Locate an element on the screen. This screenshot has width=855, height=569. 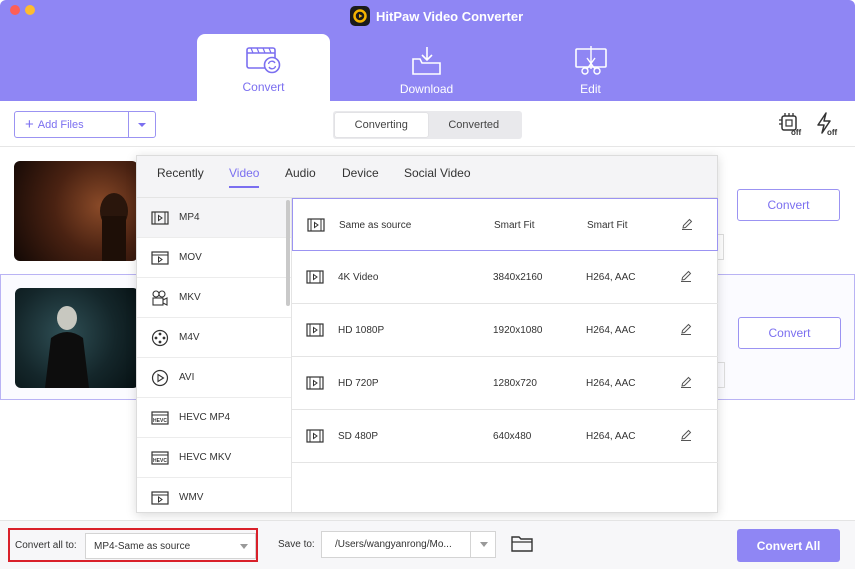
preset-resolution: Smart Fit is located at coordinates (514, 225).